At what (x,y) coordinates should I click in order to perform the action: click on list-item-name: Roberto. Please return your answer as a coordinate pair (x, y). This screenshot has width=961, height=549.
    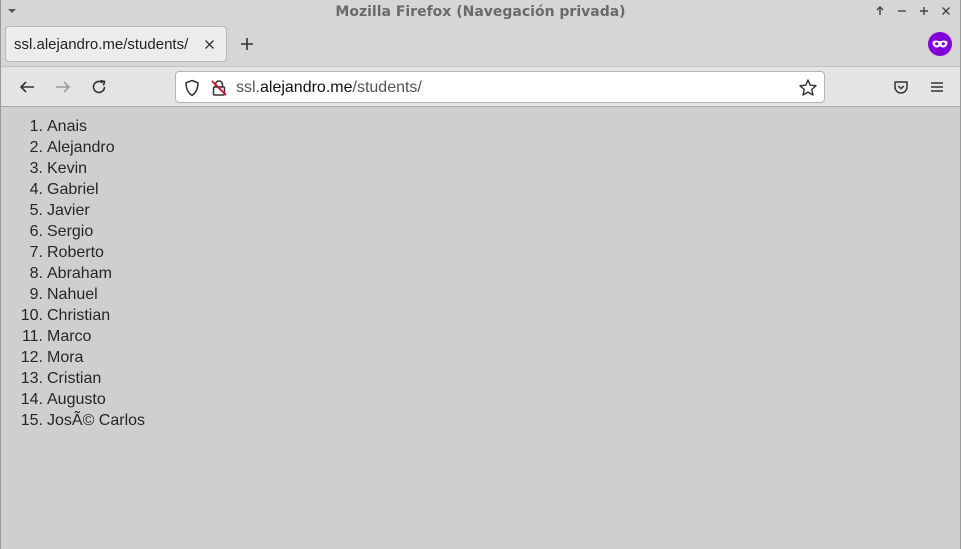
    Looking at the image, I should click on (75, 252).